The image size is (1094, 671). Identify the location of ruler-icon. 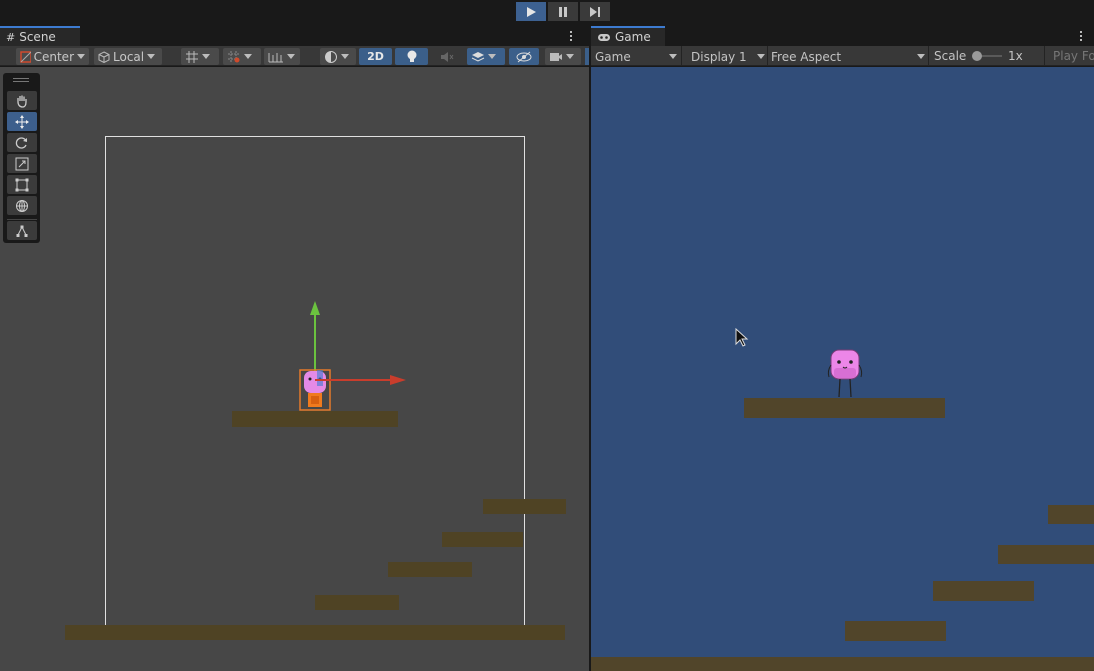
(275, 57).